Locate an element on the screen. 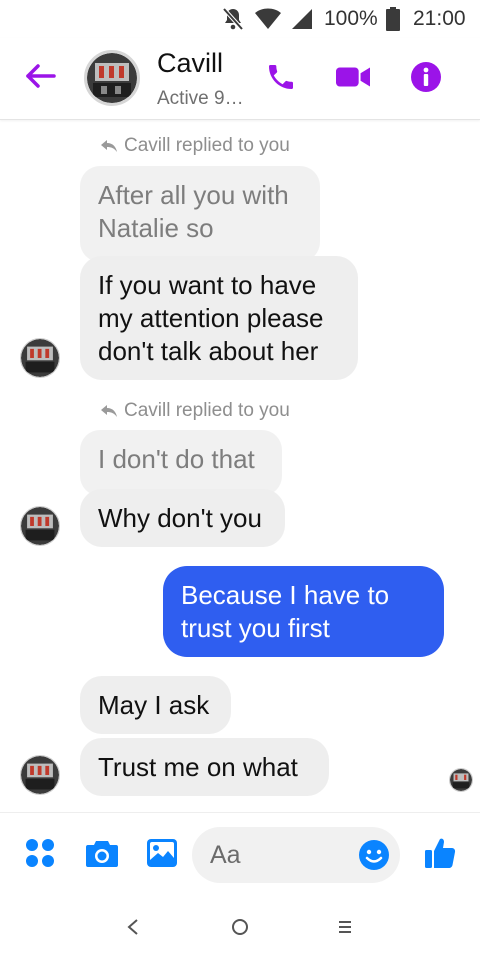  info-icon is located at coordinates (426, 77).